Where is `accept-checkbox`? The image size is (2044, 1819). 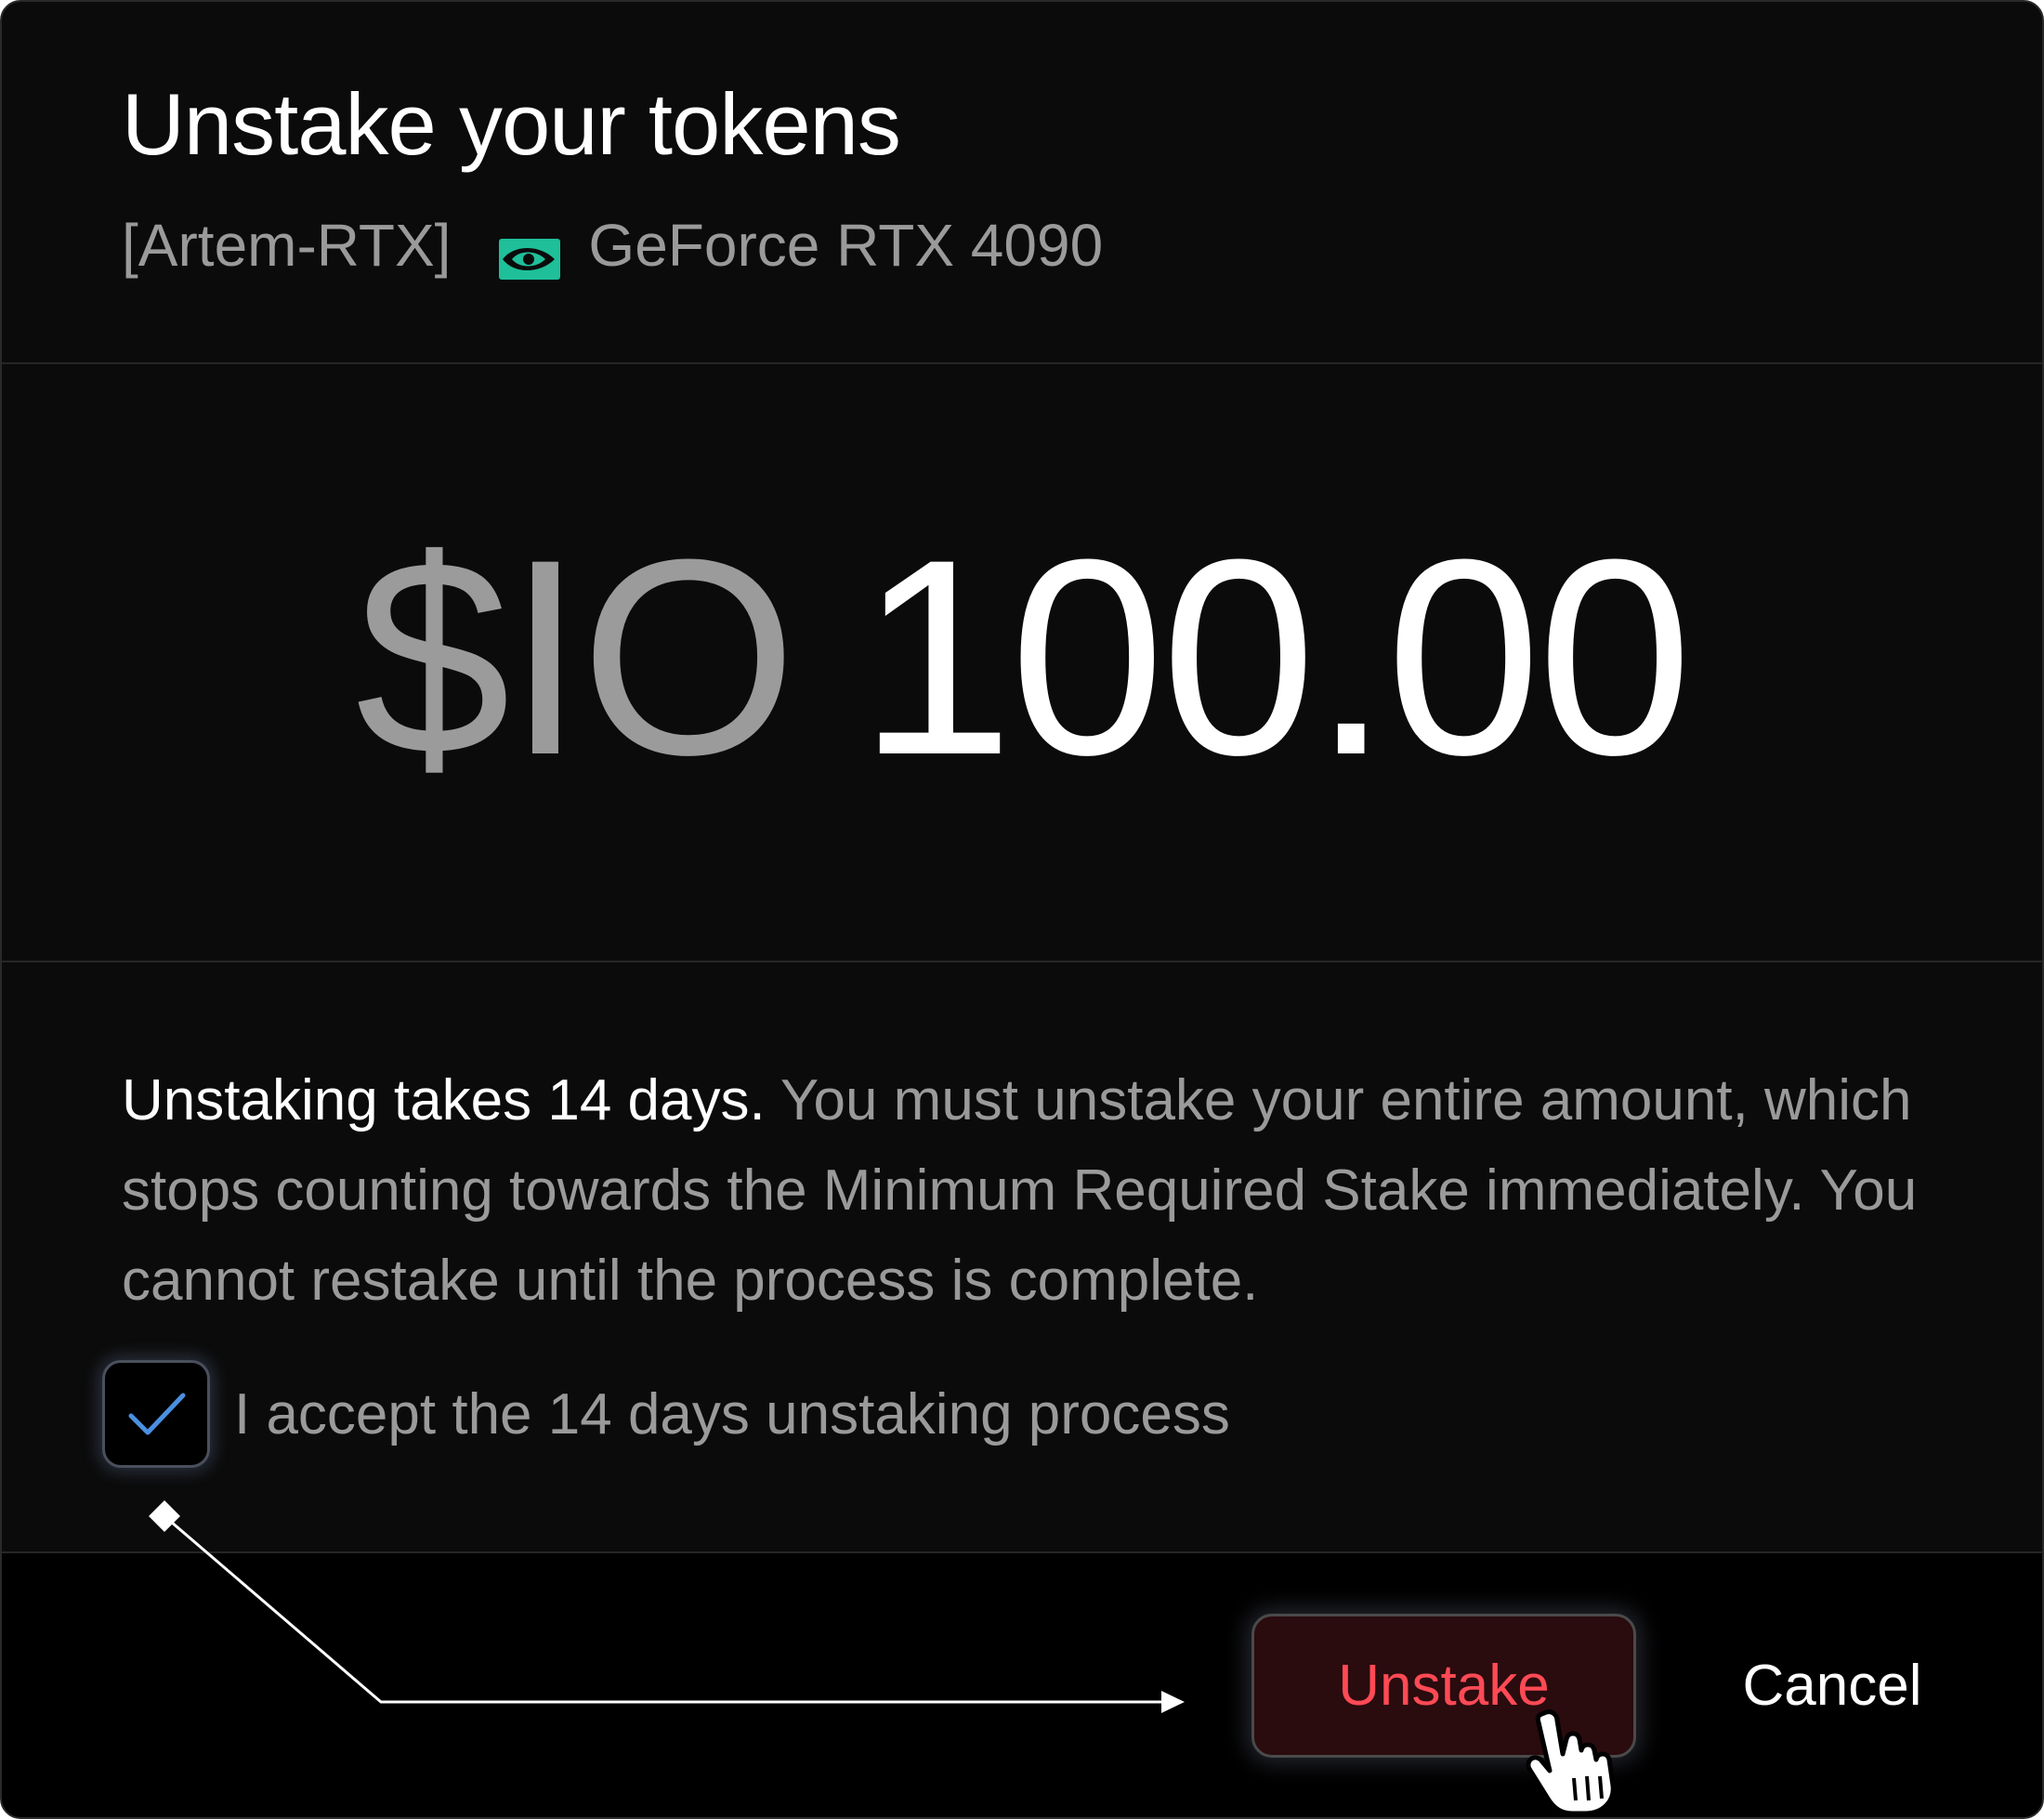 accept-checkbox is located at coordinates (156, 1414).